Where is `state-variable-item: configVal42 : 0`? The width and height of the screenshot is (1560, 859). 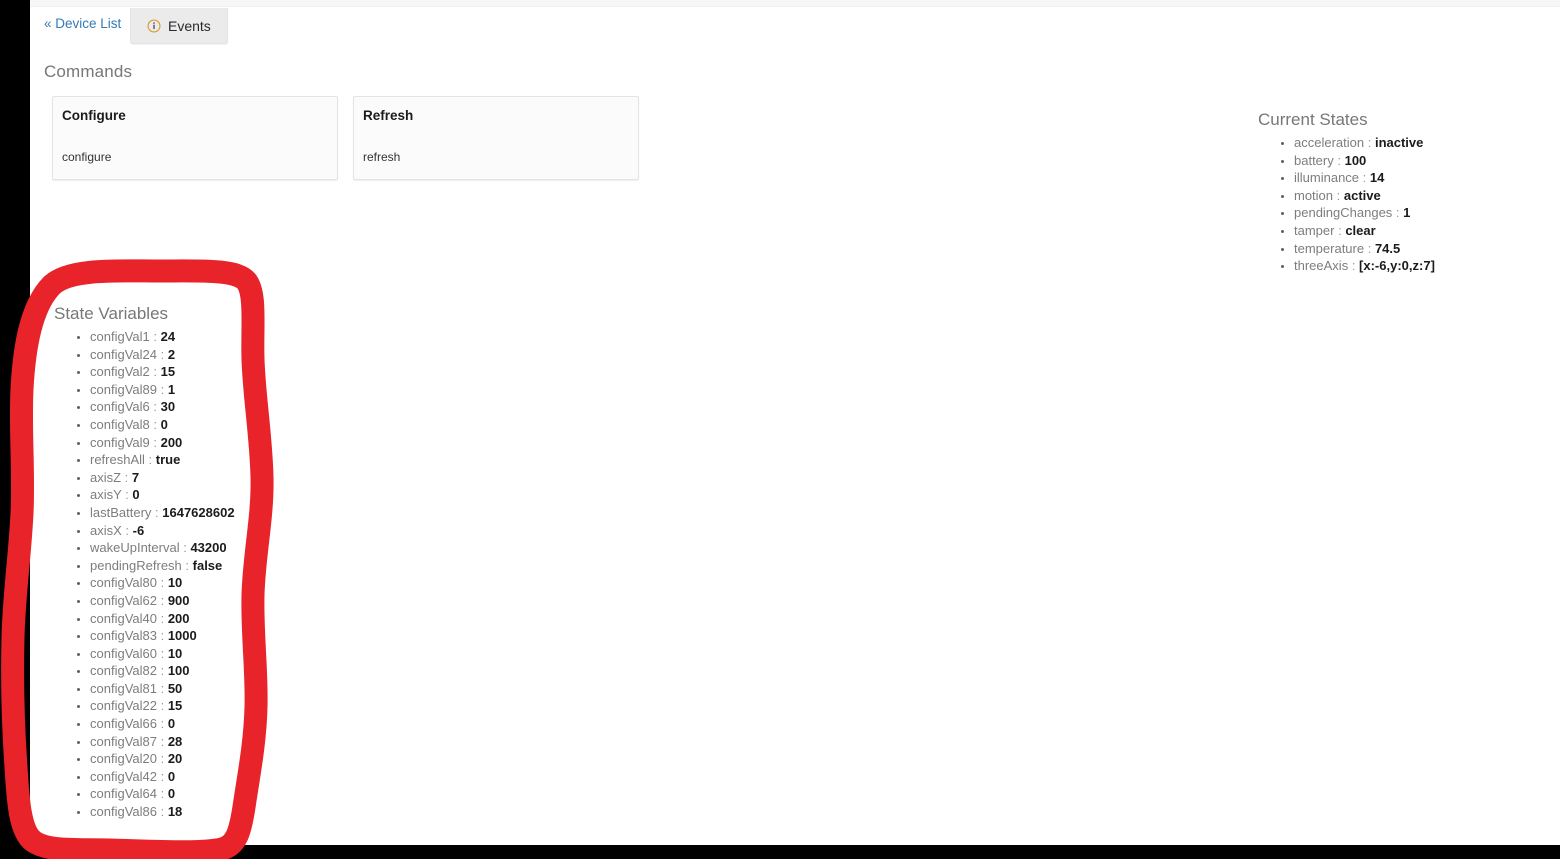
state-variable-item: configVal42 : 0 is located at coordinates (162, 777).